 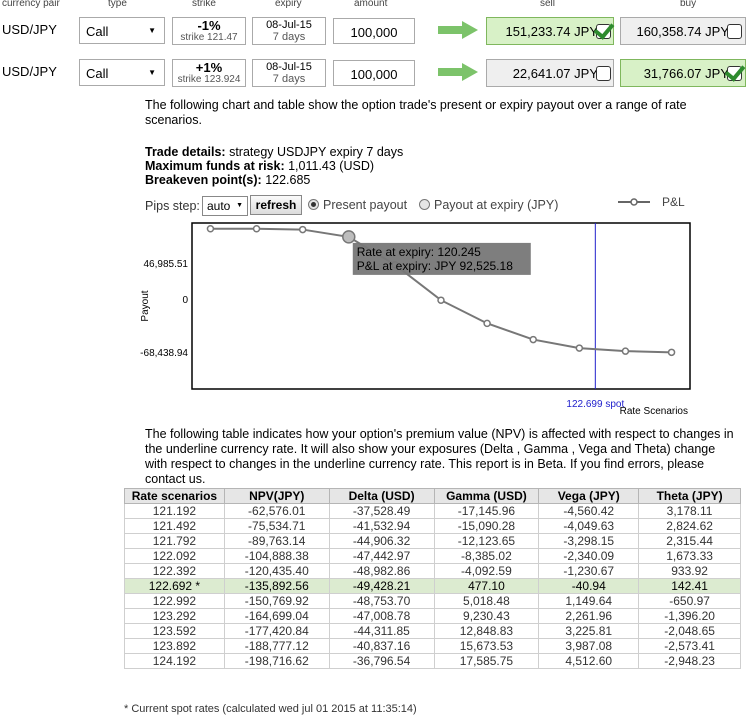 What do you see at coordinates (164, 353) in the screenshot?
I see `y-tick-label: -68,438.94` at bounding box center [164, 353].